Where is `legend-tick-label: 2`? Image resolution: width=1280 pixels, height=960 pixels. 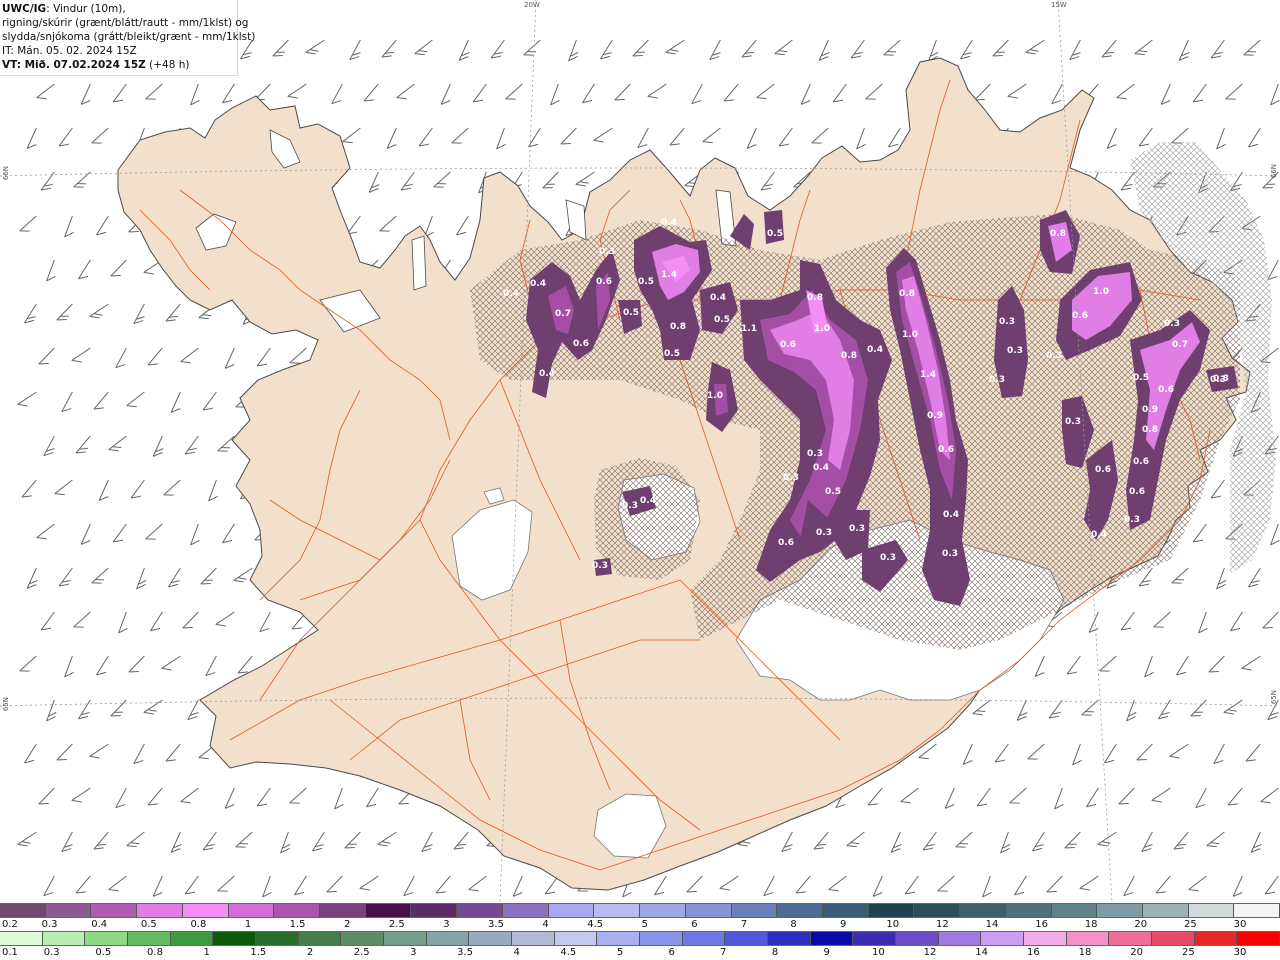 legend-tick-label: 2 is located at coordinates (347, 924).